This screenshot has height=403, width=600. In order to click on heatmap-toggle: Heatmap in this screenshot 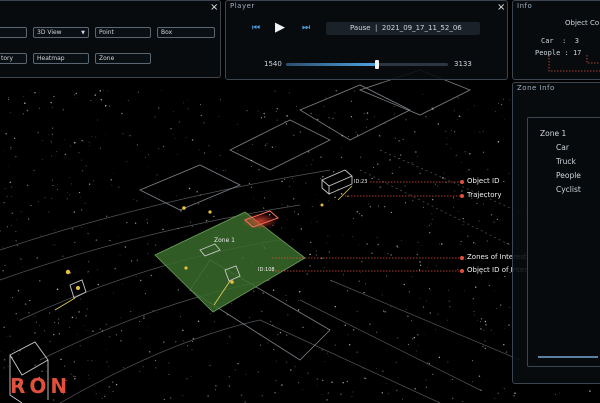, I will do `click(61, 58)`.